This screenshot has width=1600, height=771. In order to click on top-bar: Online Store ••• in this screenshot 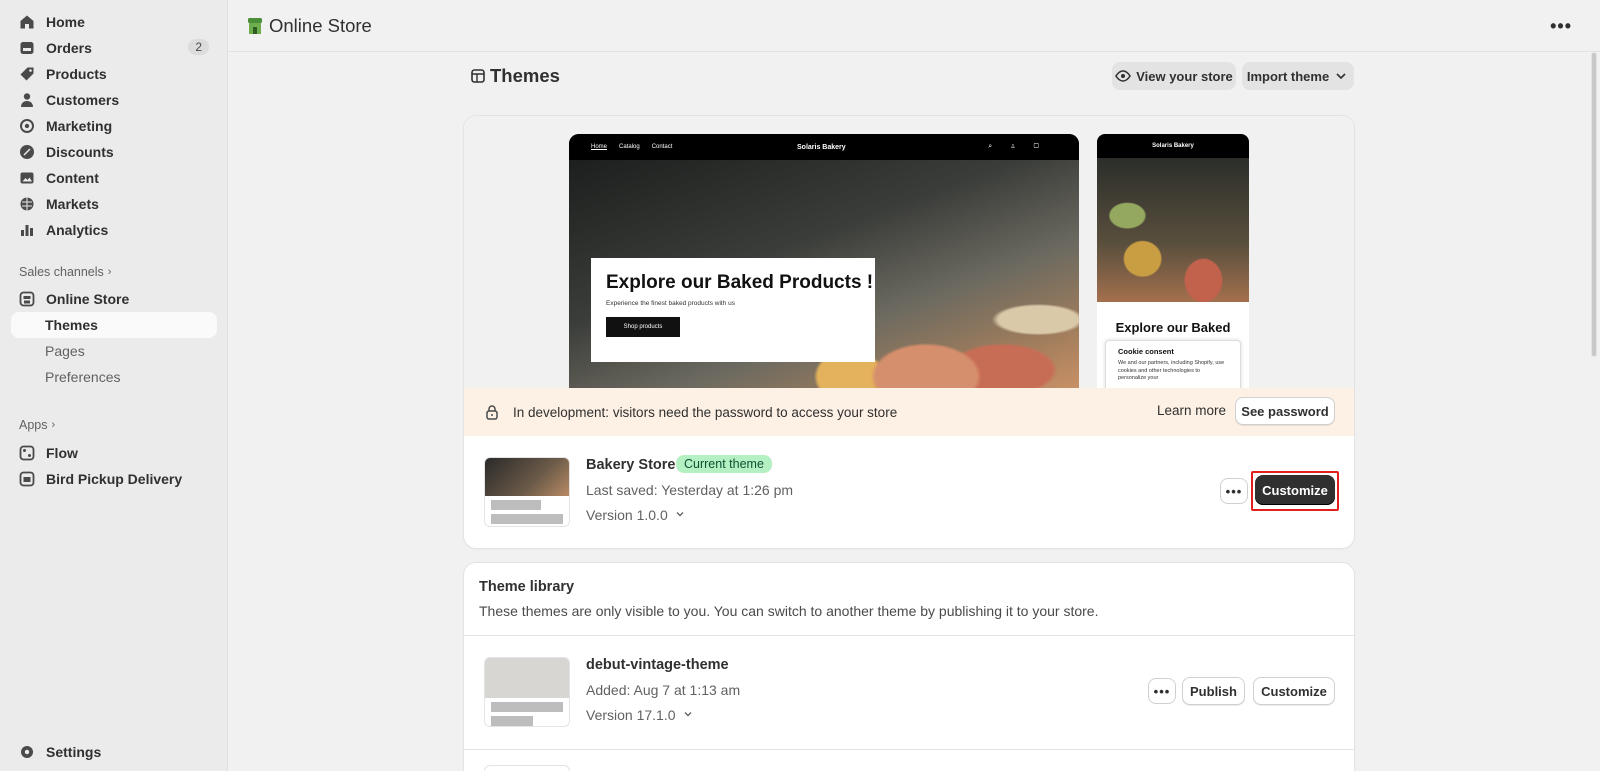, I will do `click(914, 26)`.